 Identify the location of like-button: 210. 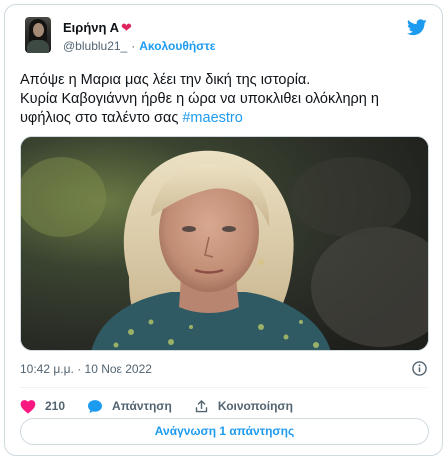
(42, 406).